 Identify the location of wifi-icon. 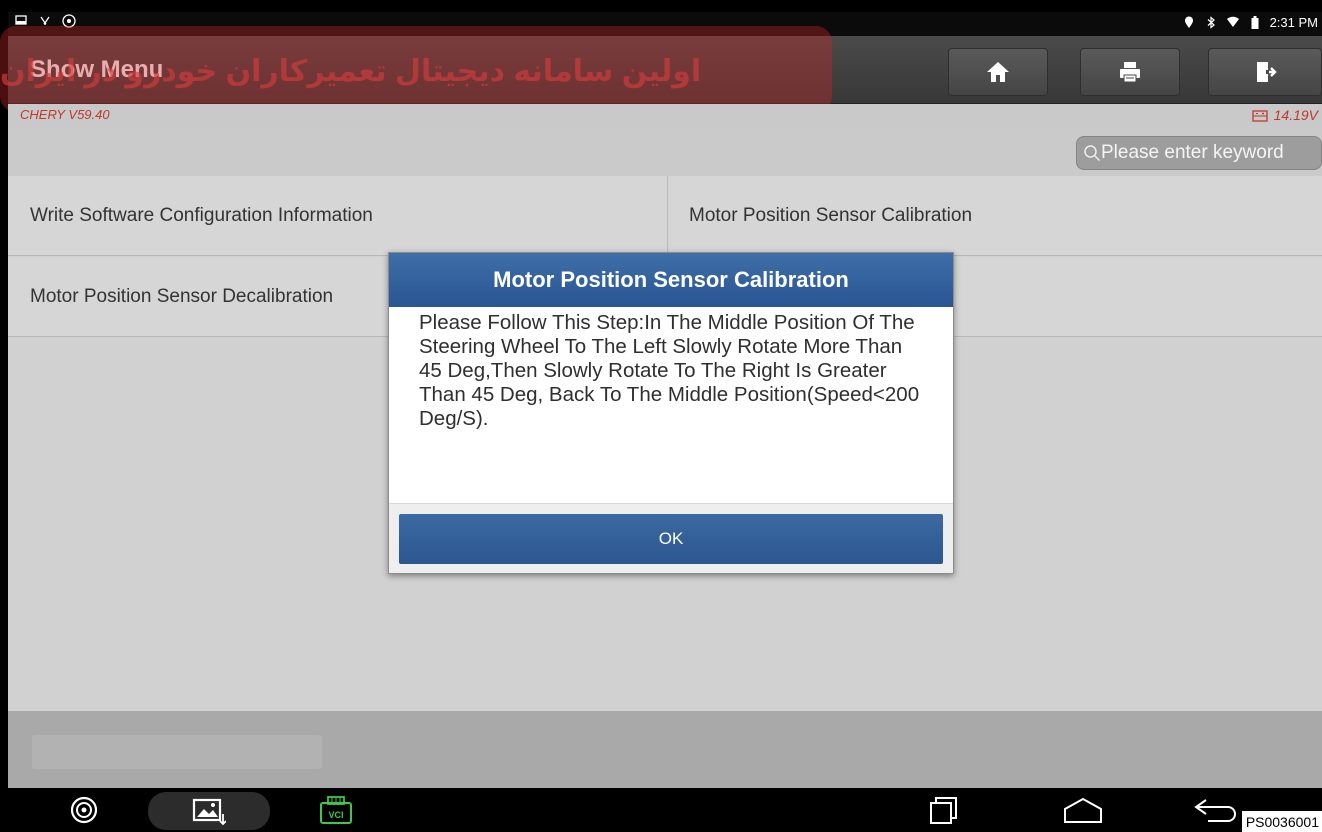
(1233, 23).